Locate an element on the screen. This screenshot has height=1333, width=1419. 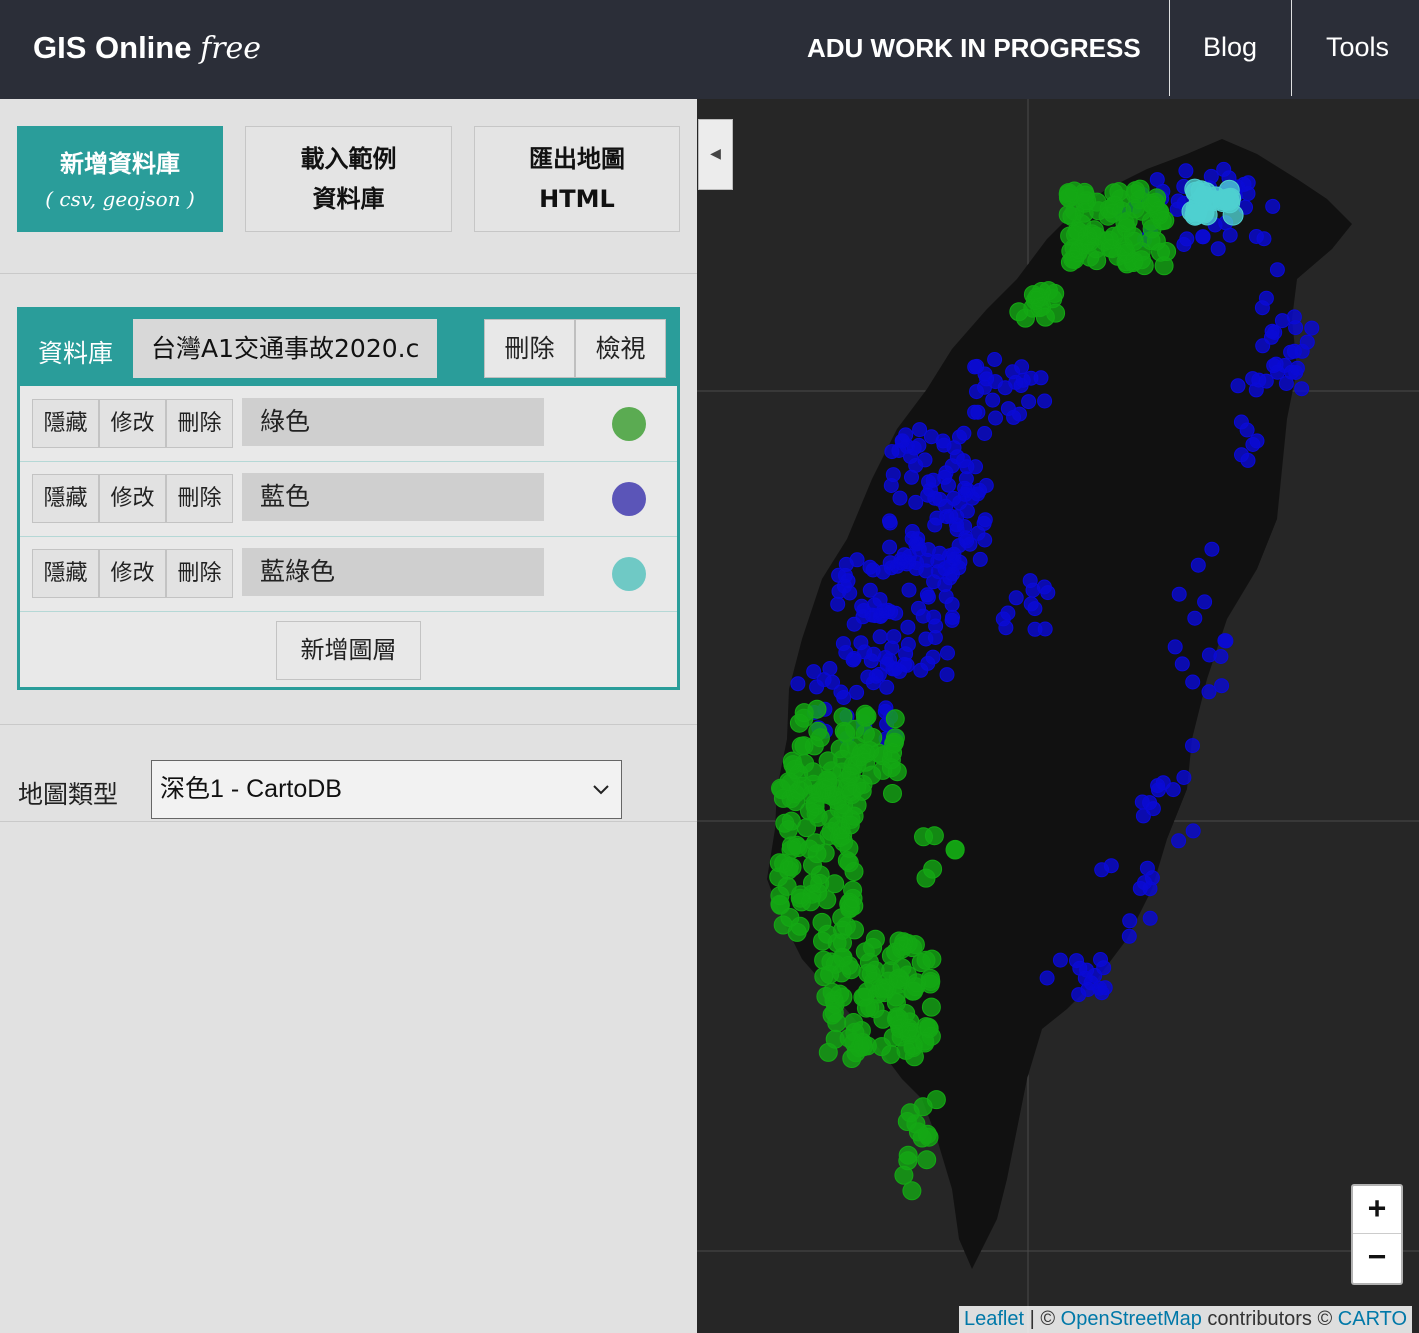
leaflet-link: Leaflet is located at coordinates (994, 1319).